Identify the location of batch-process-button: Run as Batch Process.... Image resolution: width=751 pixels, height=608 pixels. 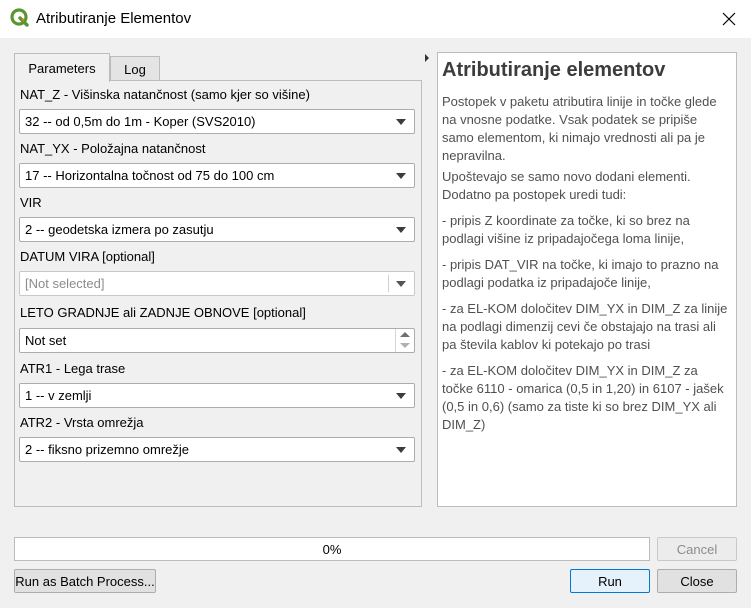
(85, 581).